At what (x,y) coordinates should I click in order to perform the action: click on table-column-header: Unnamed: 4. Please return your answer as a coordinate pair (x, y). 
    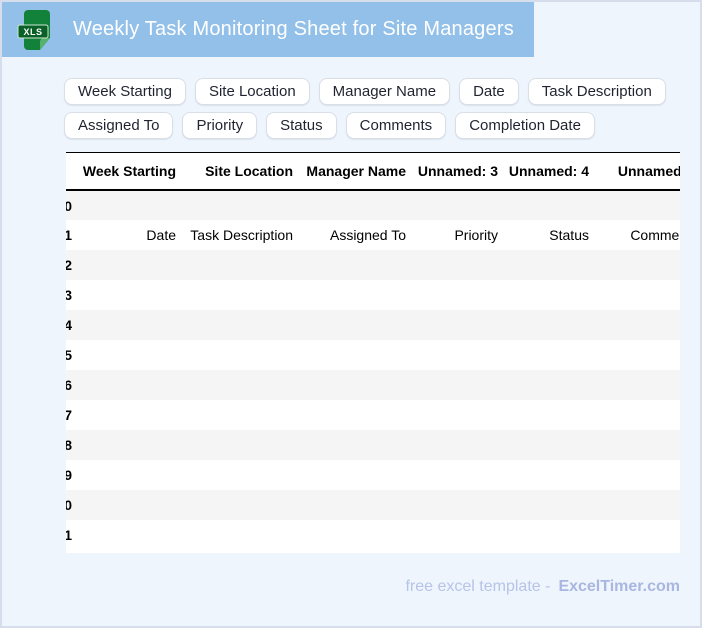
    Looking at the image, I should click on (545, 171).